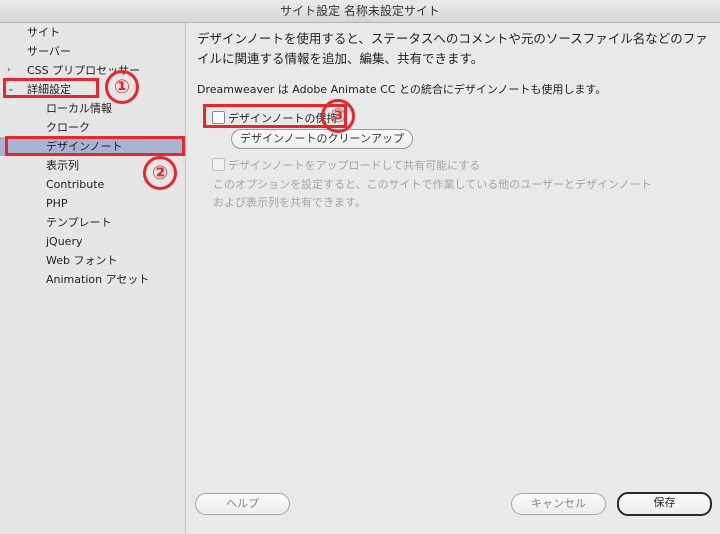 Image resolution: width=720 pixels, height=534 pixels. Describe the element at coordinates (289, 202) in the screenshot. I see `upload-help-text-line2: および表示列を共有できます。` at that location.